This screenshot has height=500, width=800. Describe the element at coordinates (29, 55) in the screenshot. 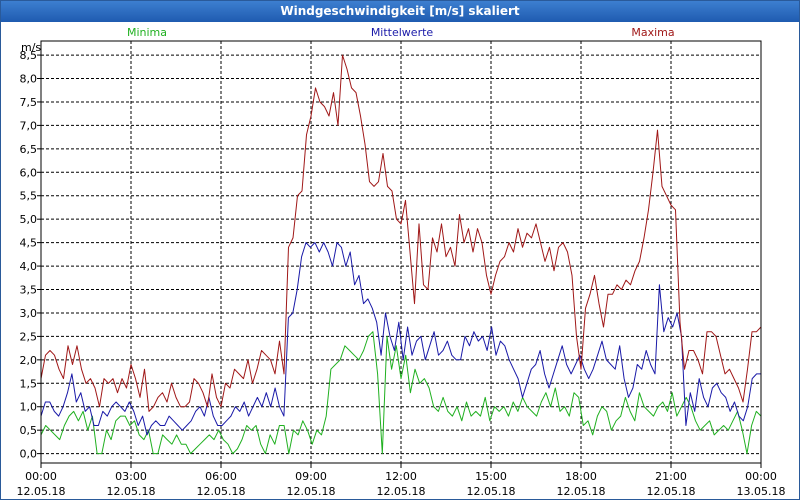

I see `y-tick-label: 8,5` at that location.